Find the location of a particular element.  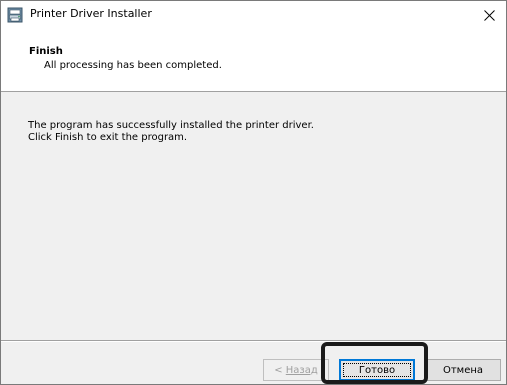

close-icon is located at coordinates (489, 15).